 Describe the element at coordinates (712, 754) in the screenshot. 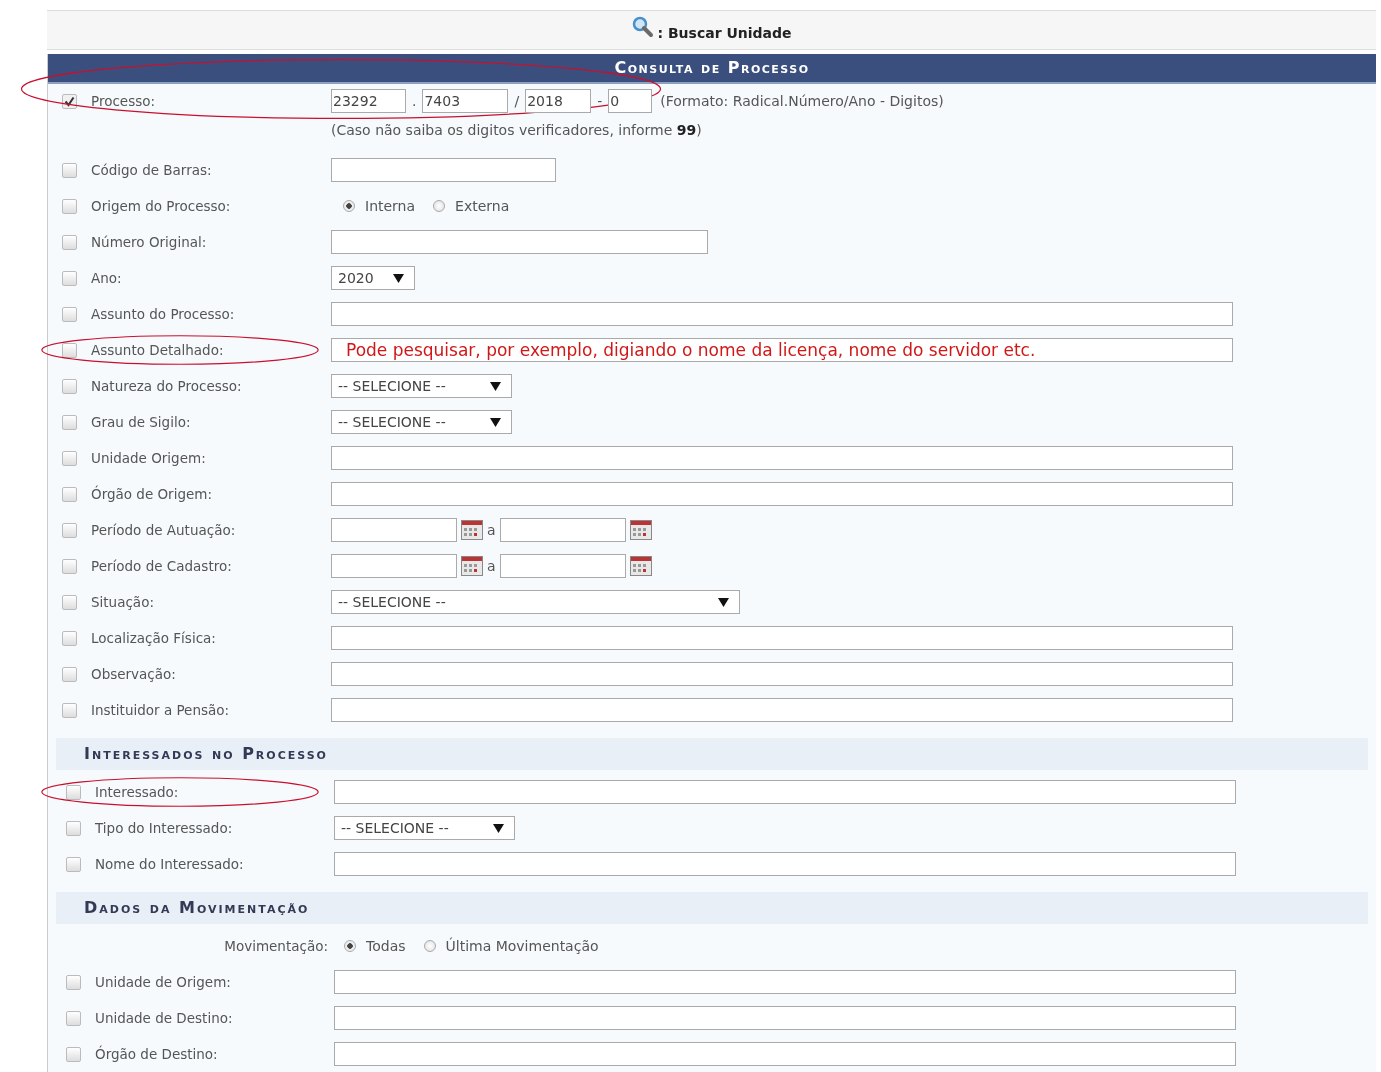

I see `section-heading: Interessados no Processo` at that location.